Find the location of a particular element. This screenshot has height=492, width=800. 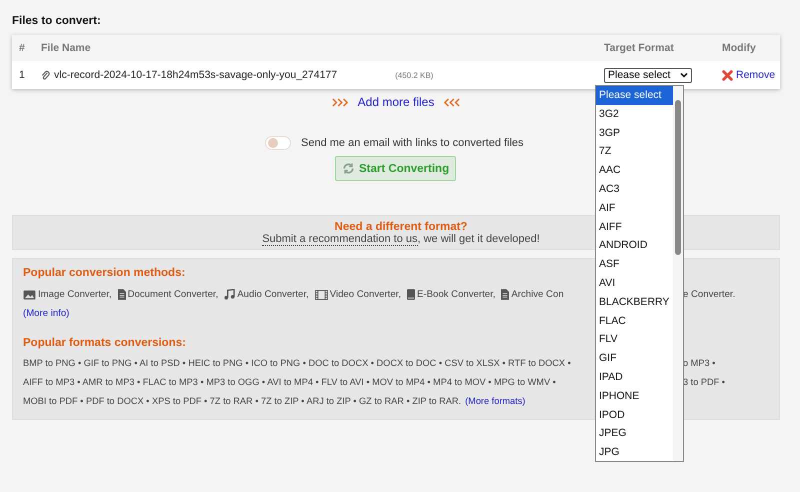

email-toggle is located at coordinates (278, 143).